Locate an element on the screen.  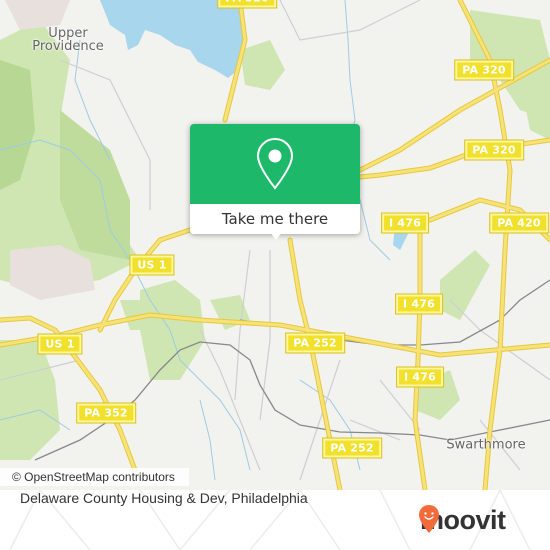
take-me-there-button: Take me there is located at coordinates (275, 219).